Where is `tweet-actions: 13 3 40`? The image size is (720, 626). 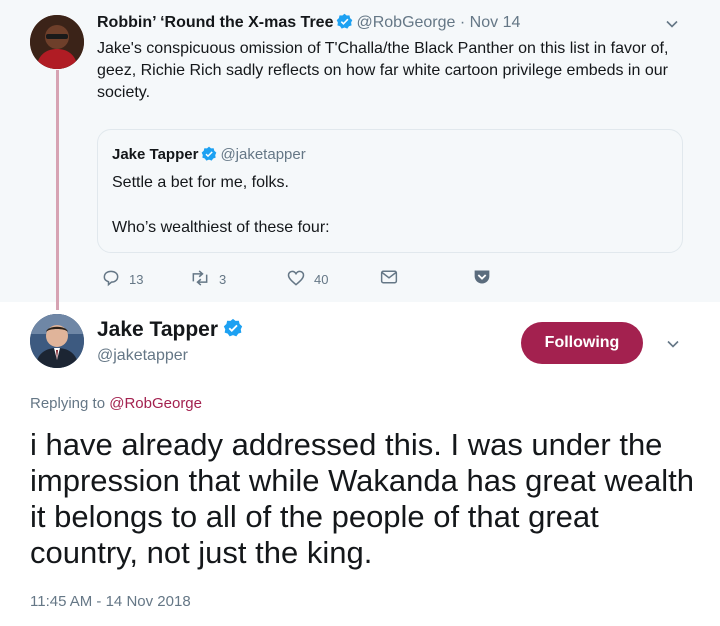
tweet-actions: 13 3 40 is located at coordinates (397, 280).